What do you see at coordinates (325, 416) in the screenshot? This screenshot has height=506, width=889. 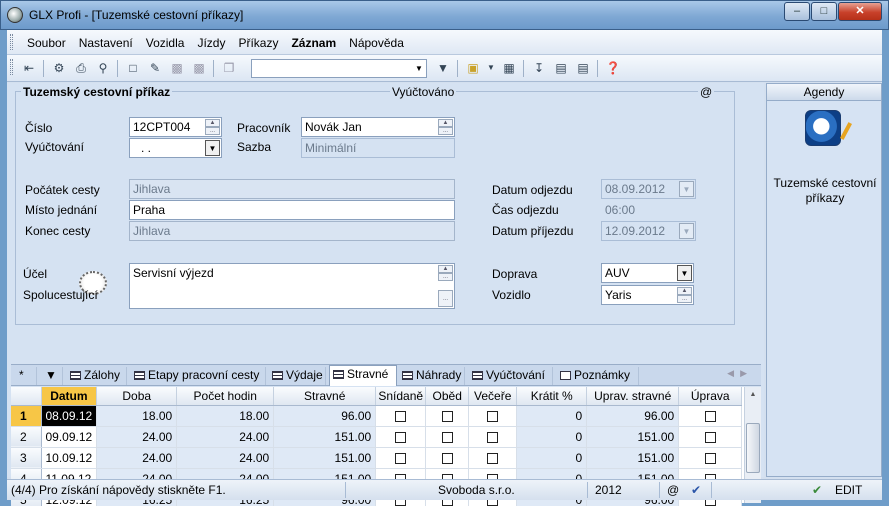 I see `cell-stravne: 96.00` at bounding box center [325, 416].